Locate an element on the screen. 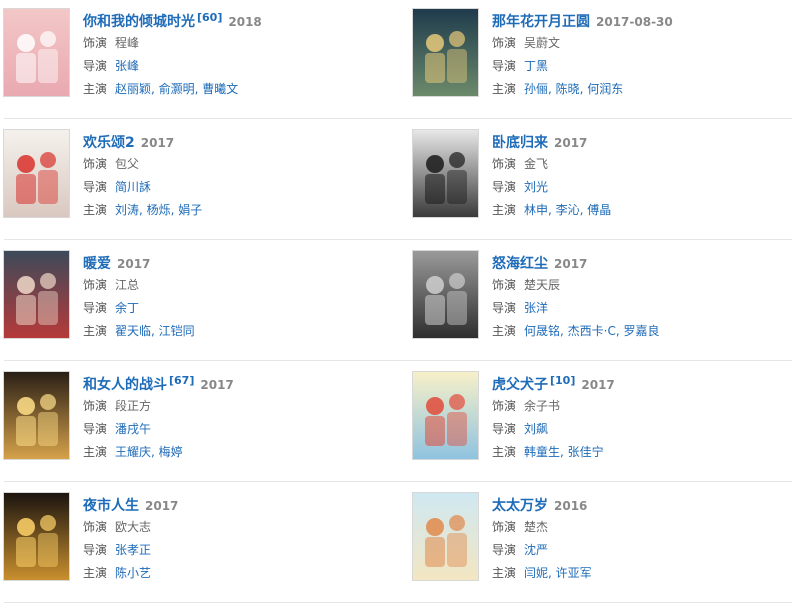 The width and height of the screenshot is (808, 610). title-line: 那年花开月正圆 2017-08-30 is located at coordinates (642, 21).